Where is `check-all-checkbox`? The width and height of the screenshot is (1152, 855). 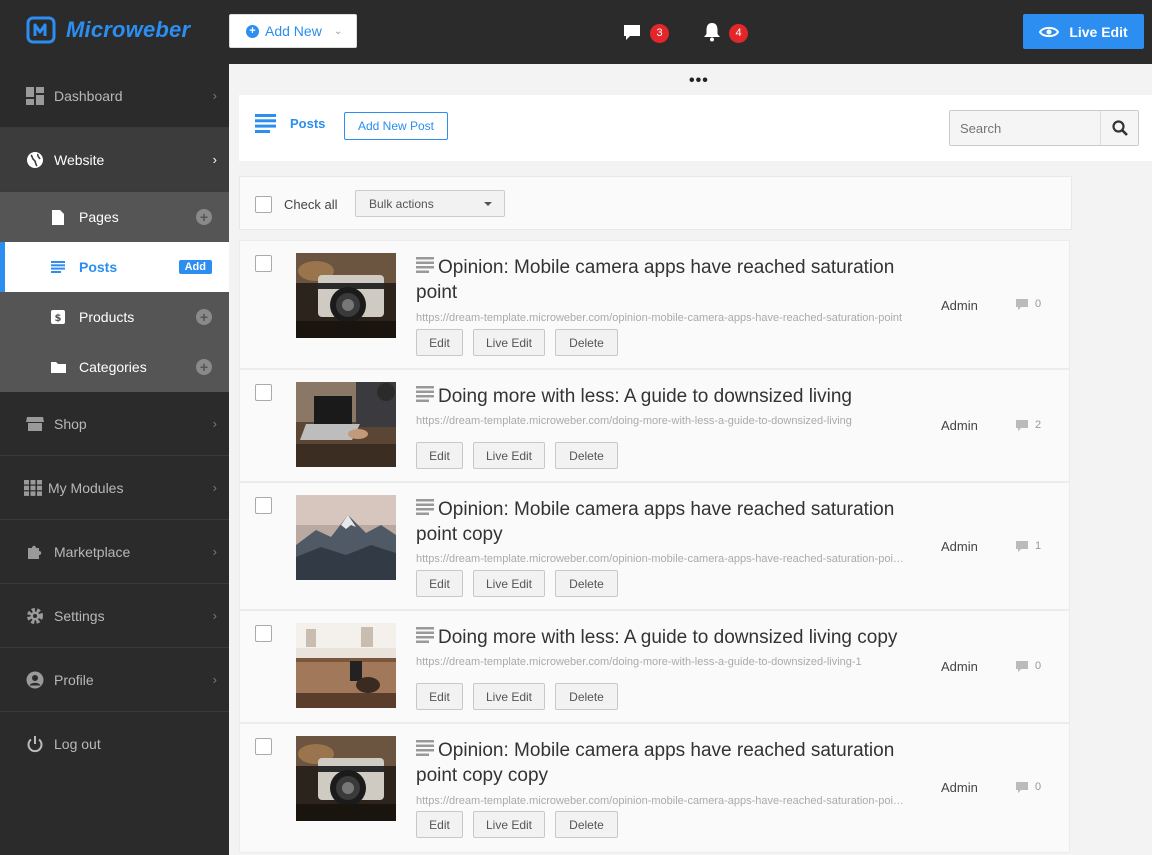
check-all-checkbox is located at coordinates (263, 204).